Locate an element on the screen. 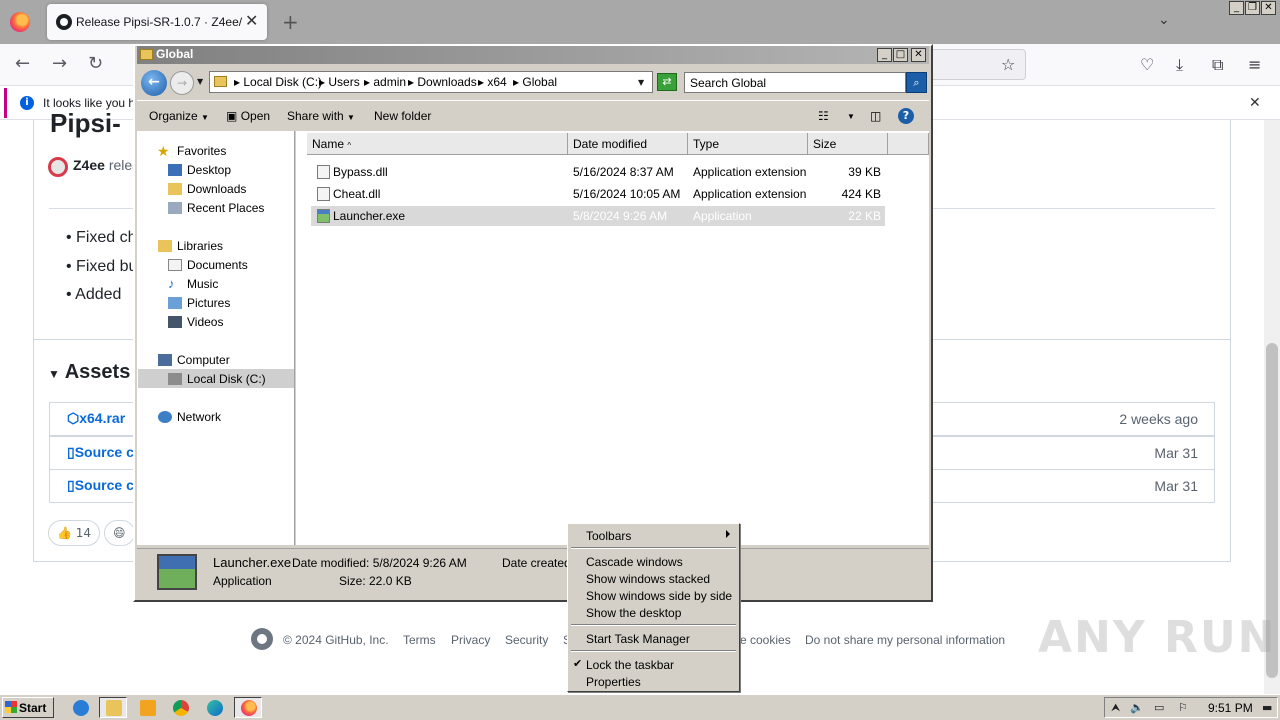 This screenshot has width=1280, height=720. nav-libraries: Libraries is located at coordinates (200, 246).